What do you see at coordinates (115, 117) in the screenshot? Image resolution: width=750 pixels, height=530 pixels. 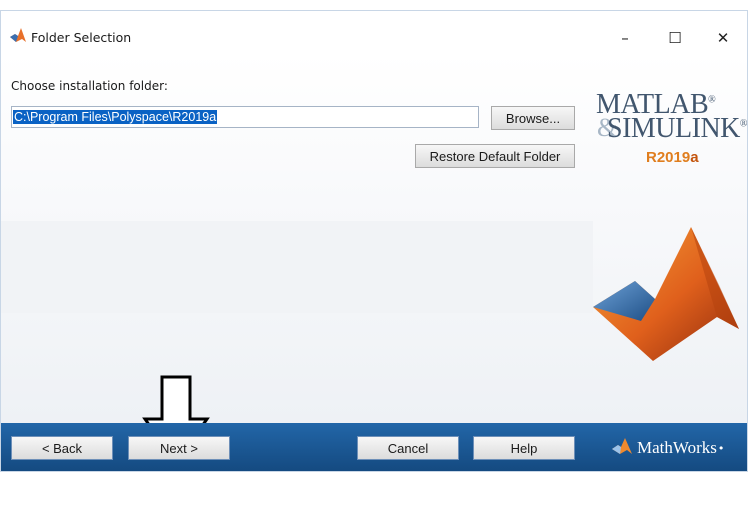 I see `folder-path-value: C:\Program Files\Polyspace\R2019a` at bounding box center [115, 117].